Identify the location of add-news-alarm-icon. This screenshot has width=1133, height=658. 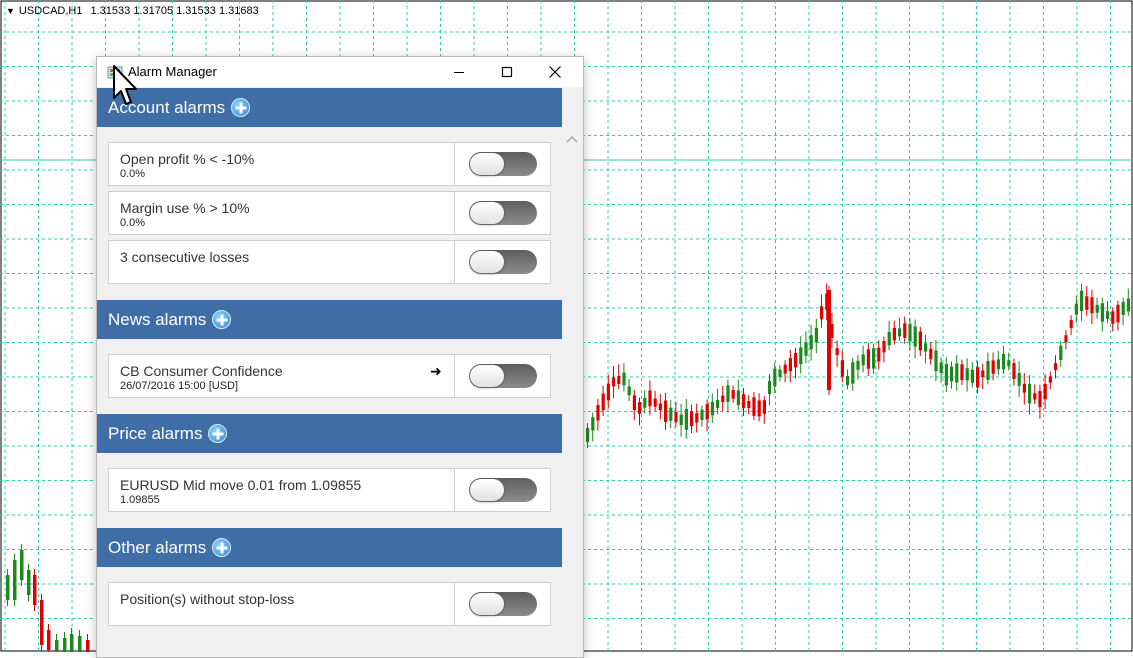
(222, 319).